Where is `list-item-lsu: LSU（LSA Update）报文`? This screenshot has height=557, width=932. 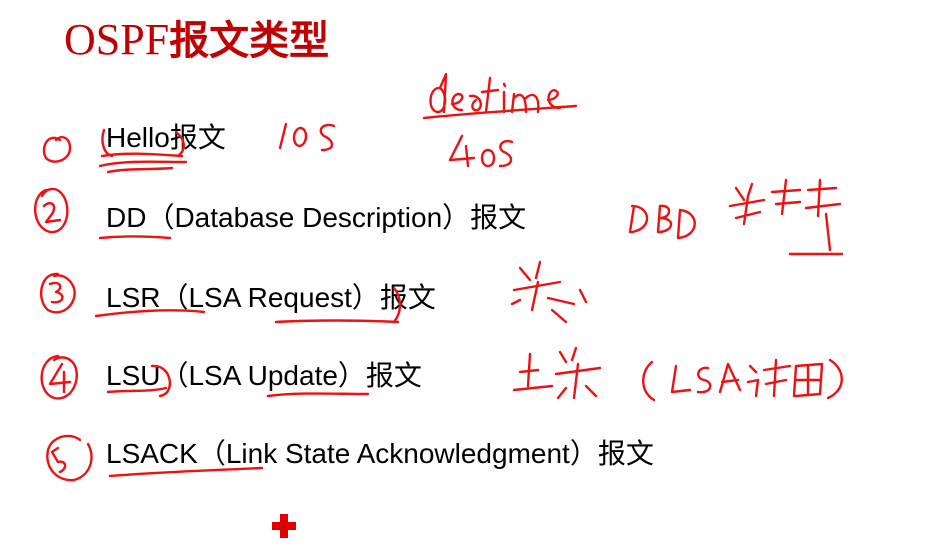 list-item-lsu: LSU（LSA Update）报文 is located at coordinates (264, 376).